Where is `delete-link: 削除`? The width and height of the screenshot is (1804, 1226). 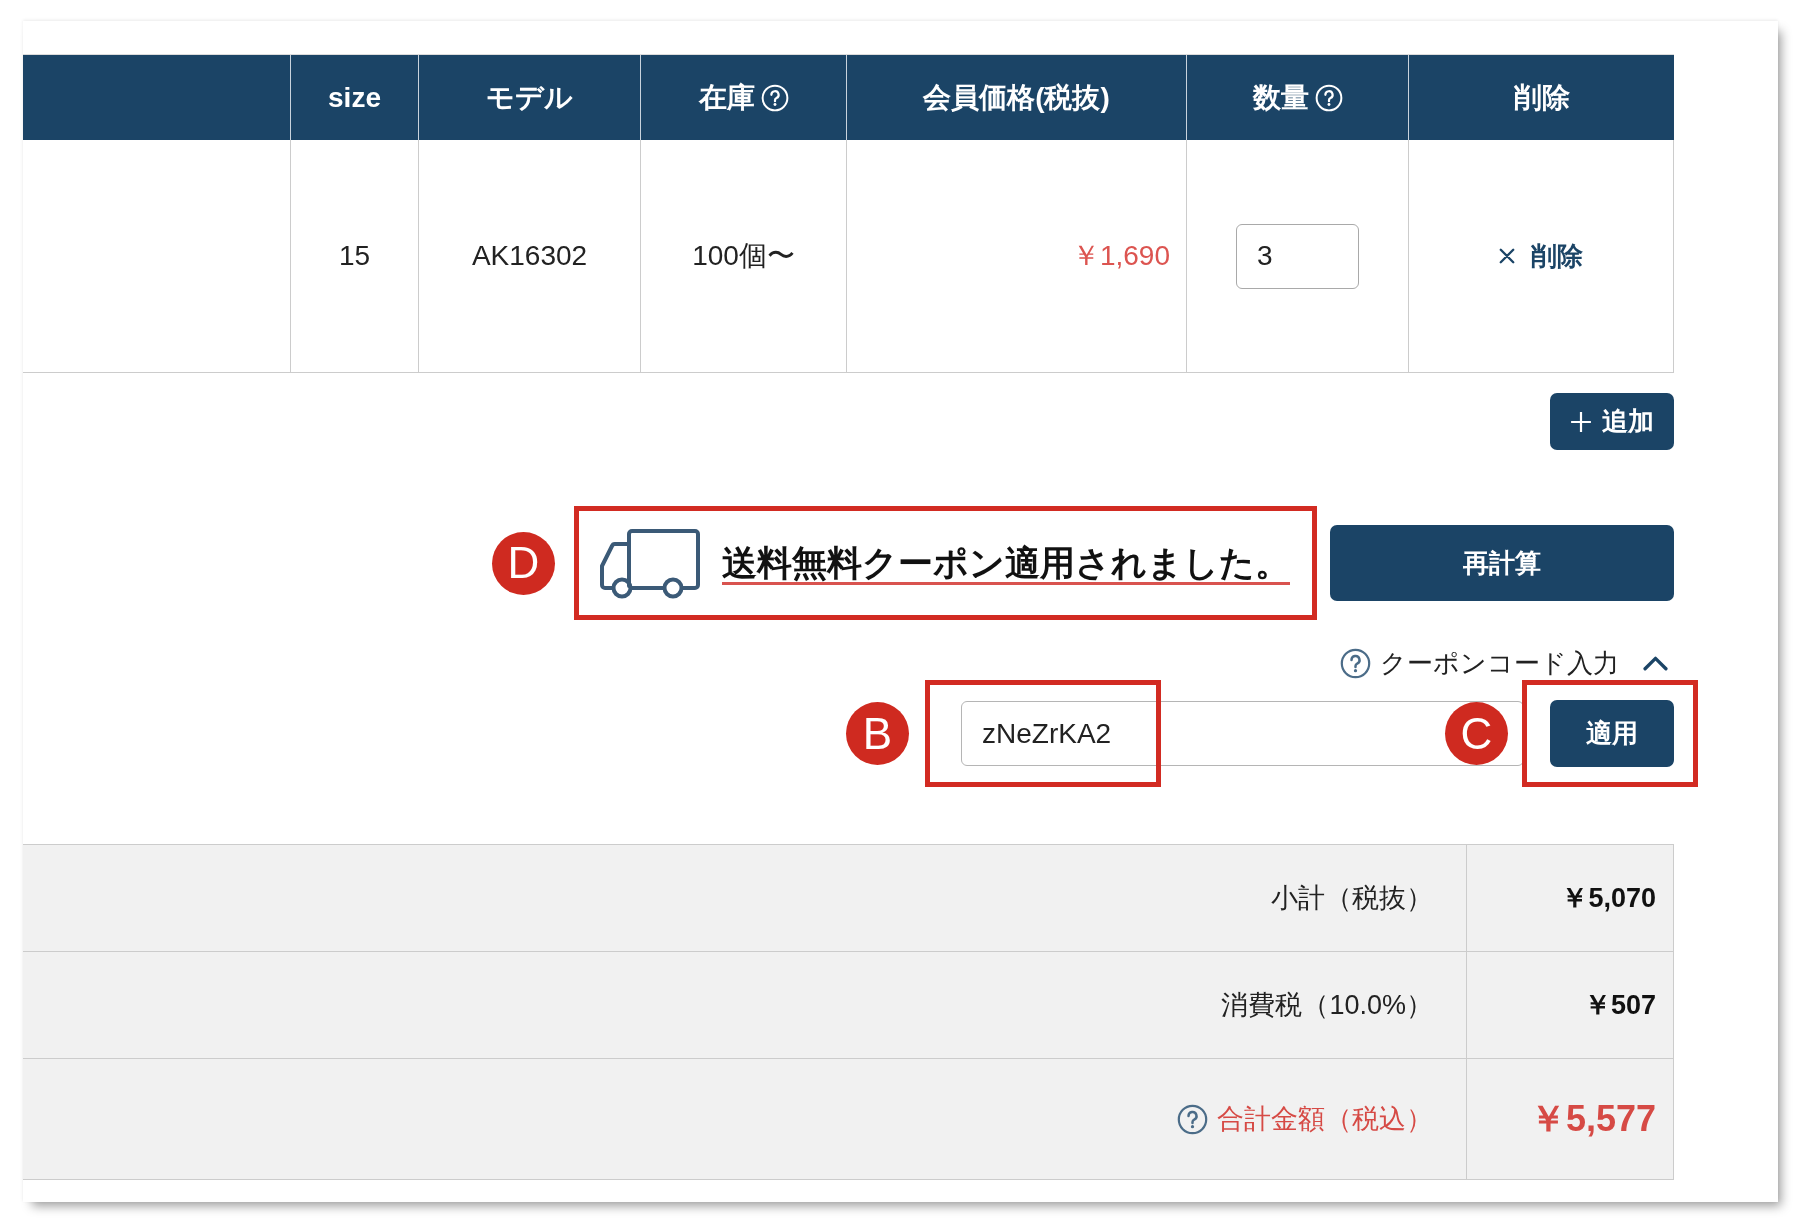 delete-link: 削除 is located at coordinates (1541, 256).